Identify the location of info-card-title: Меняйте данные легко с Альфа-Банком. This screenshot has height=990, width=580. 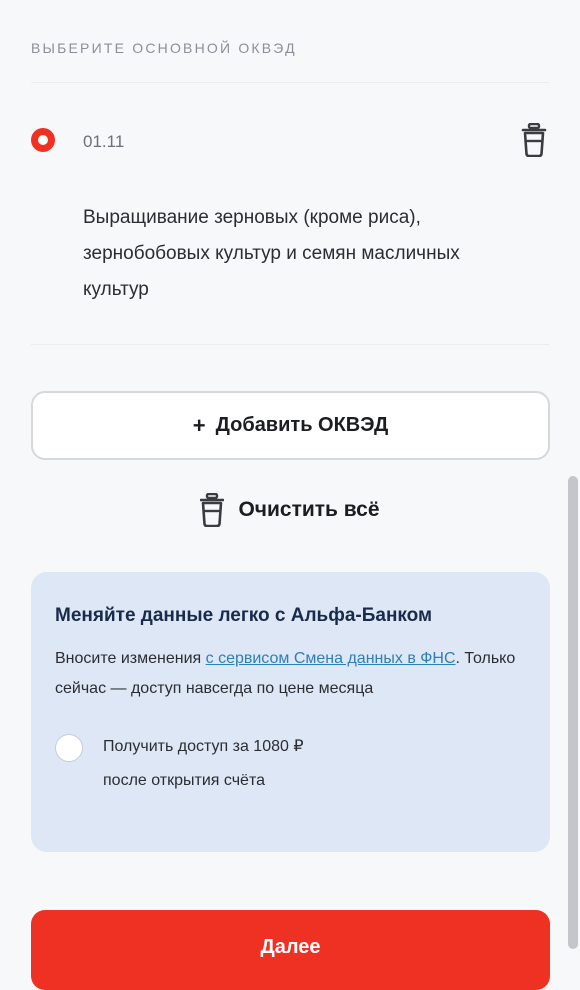
(244, 615).